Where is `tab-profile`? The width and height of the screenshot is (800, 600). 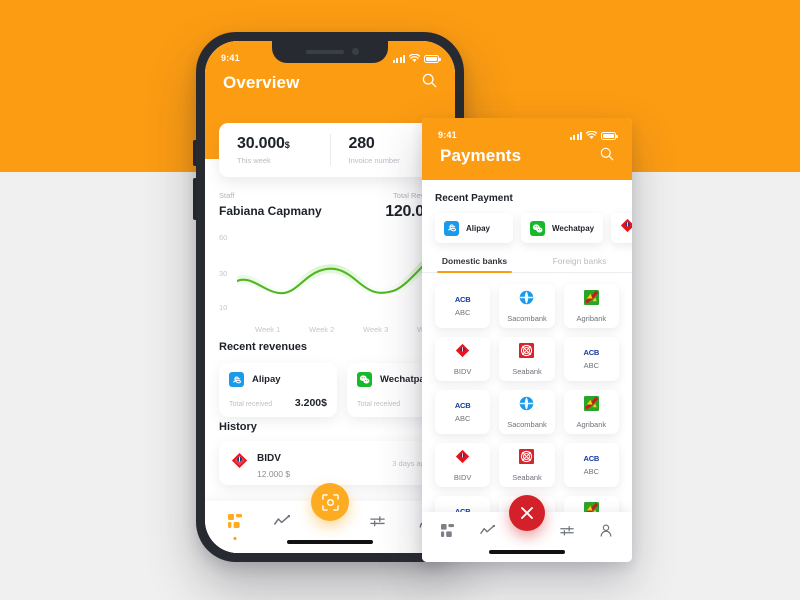
tab-profile is located at coordinates (606, 531).